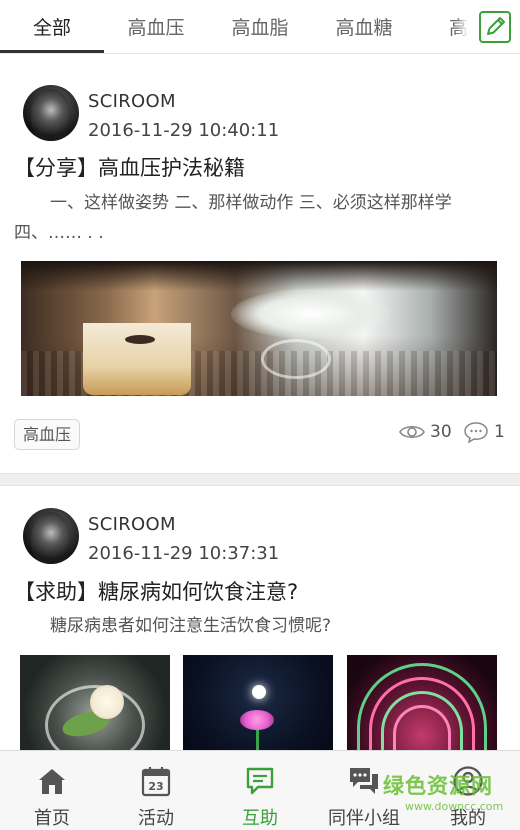 This screenshot has height=830, width=520. Describe the element at coordinates (156, 26) in the screenshot. I see `tab-hypertension: 高血压` at that location.